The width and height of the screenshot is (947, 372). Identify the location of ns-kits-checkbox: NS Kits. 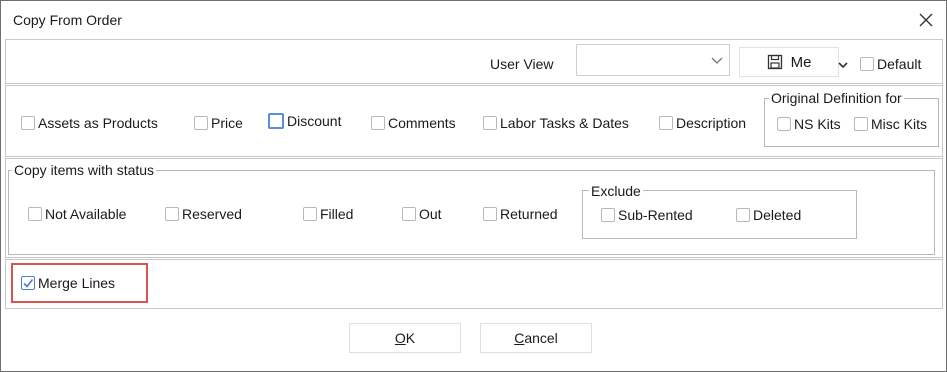
(809, 124).